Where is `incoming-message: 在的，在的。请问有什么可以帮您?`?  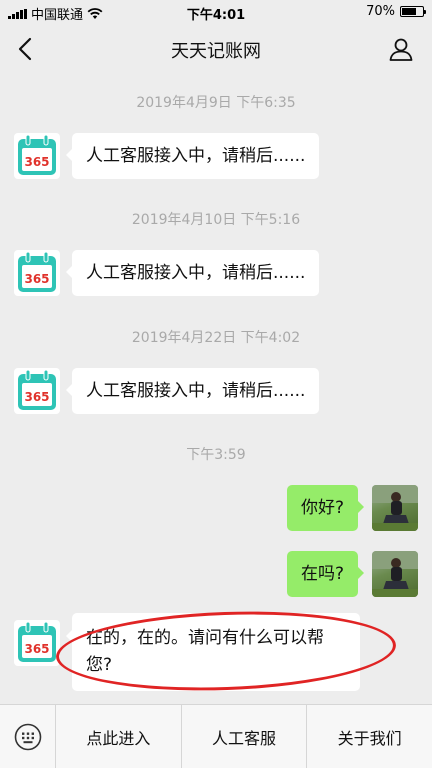
incoming-message: 在的，在的。请问有什么可以帮您? is located at coordinates (213, 652).